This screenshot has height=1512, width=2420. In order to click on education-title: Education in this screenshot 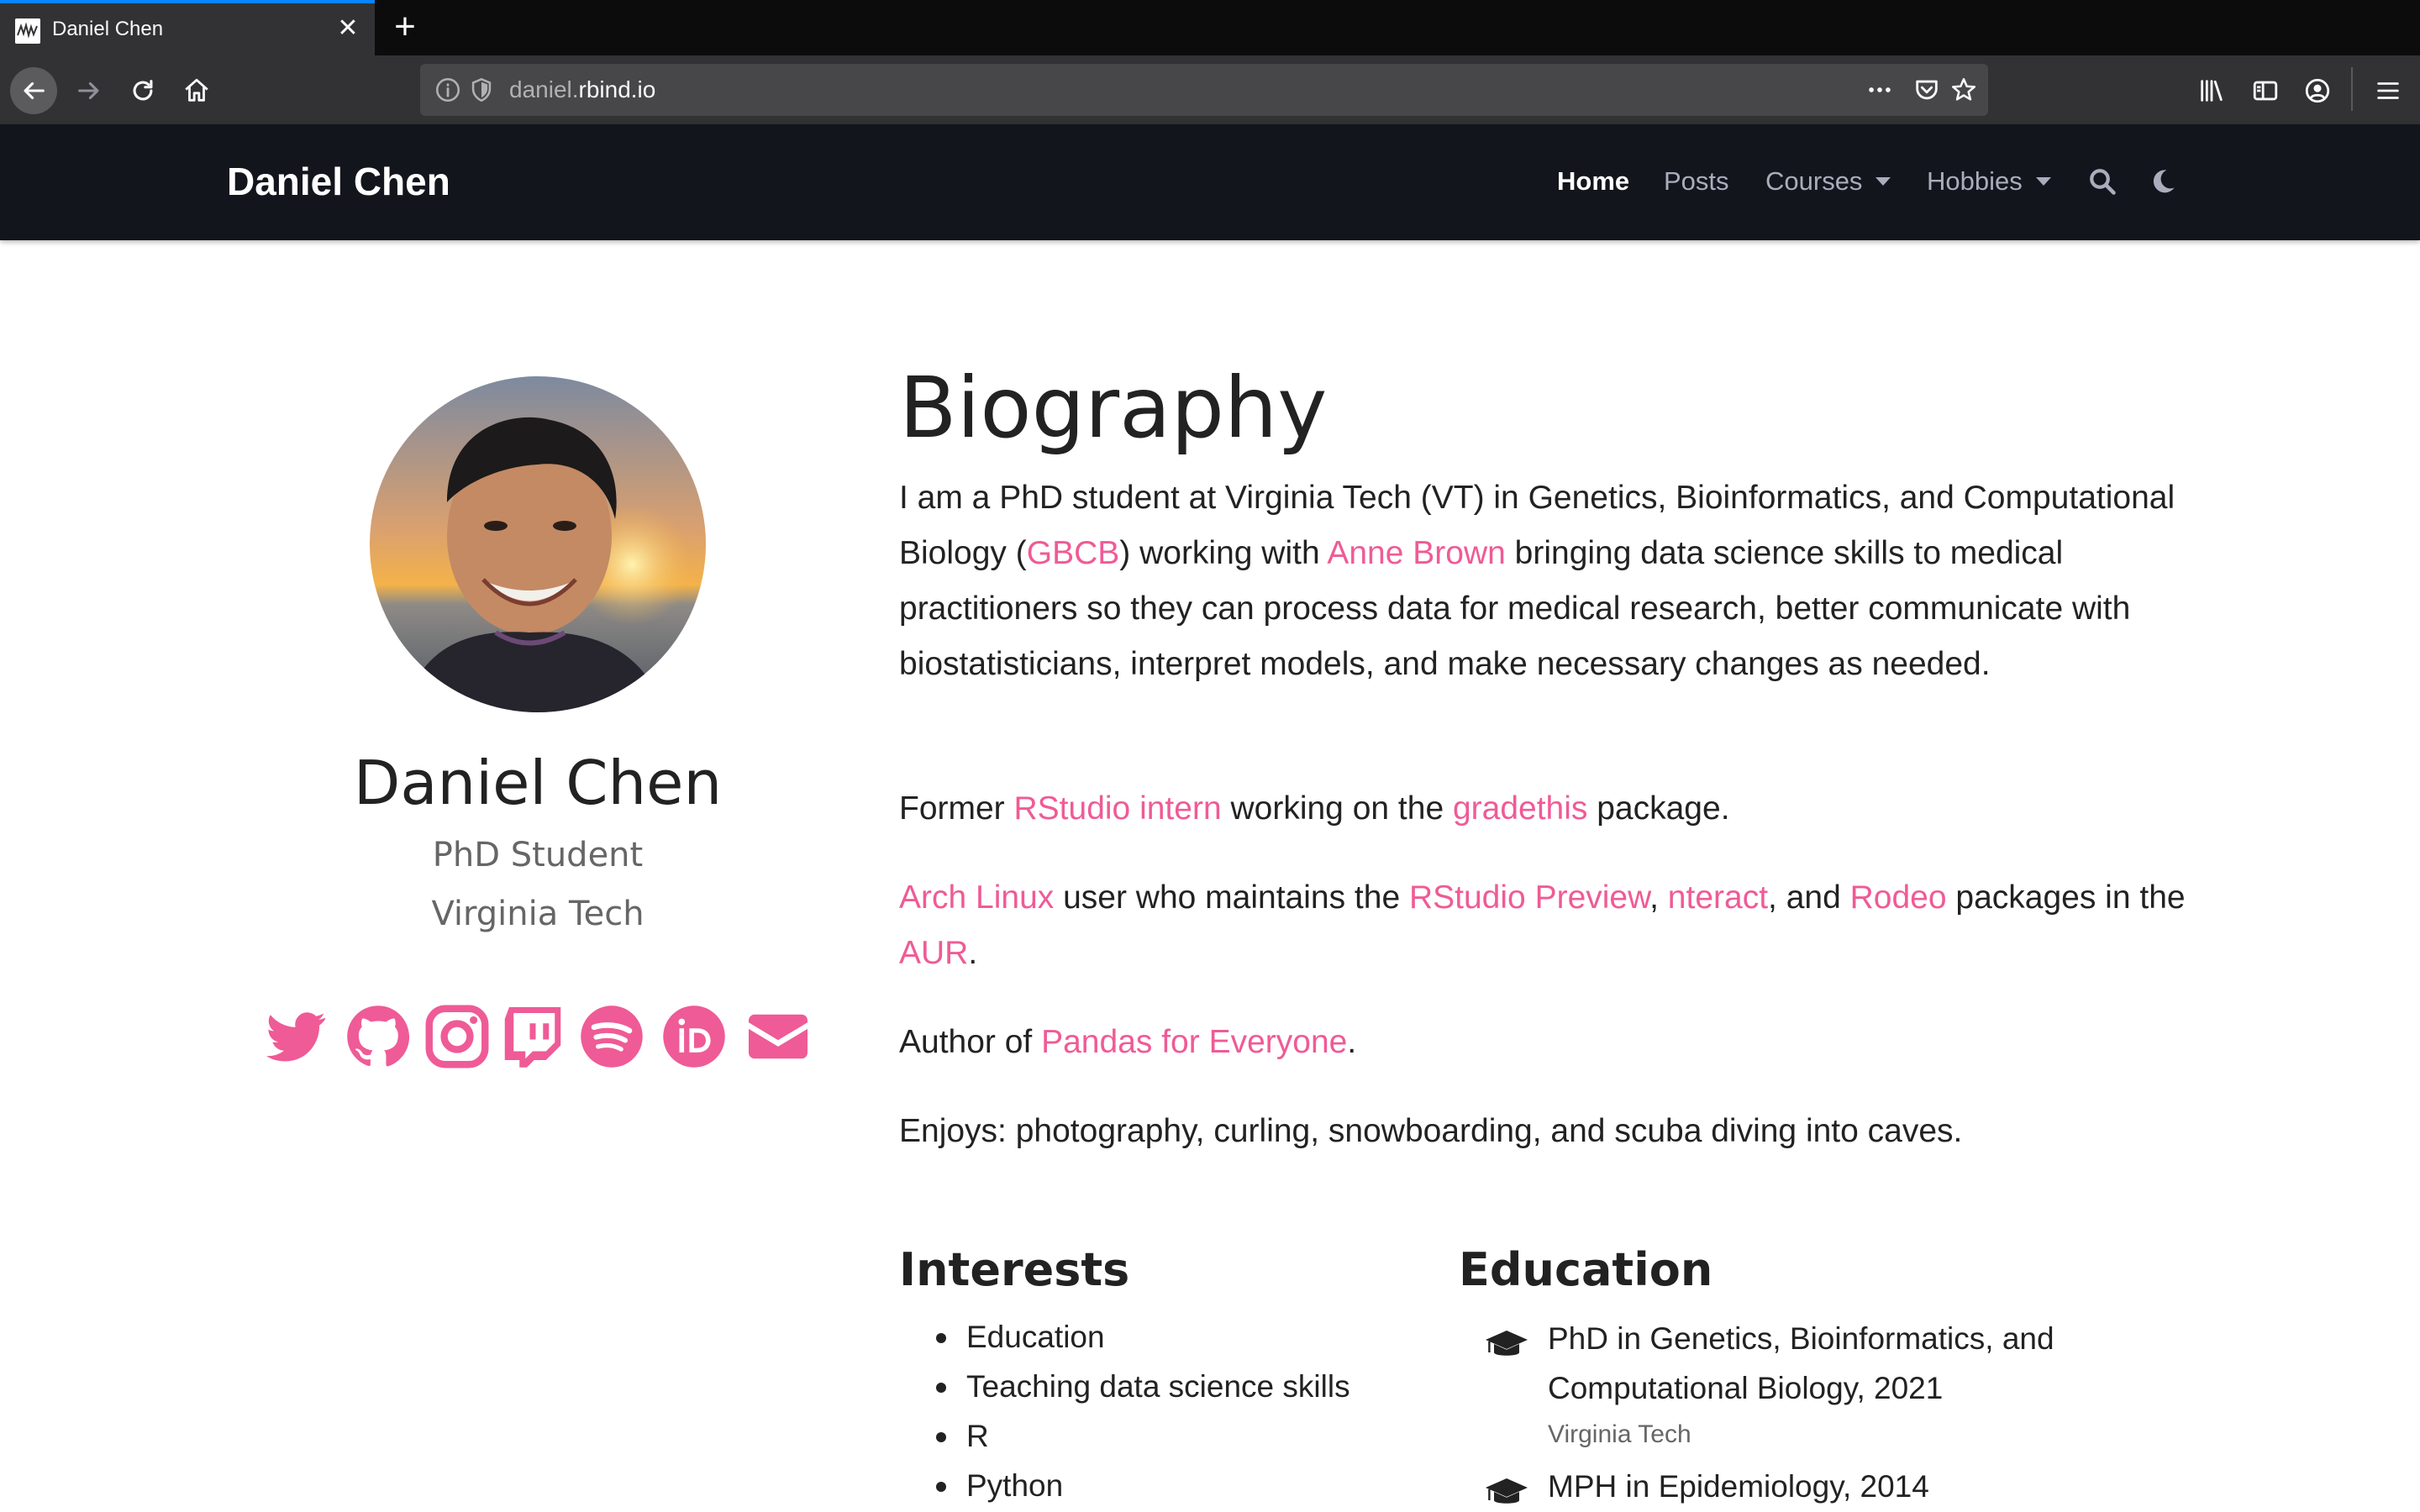, I will do `click(1586, 1269)`.